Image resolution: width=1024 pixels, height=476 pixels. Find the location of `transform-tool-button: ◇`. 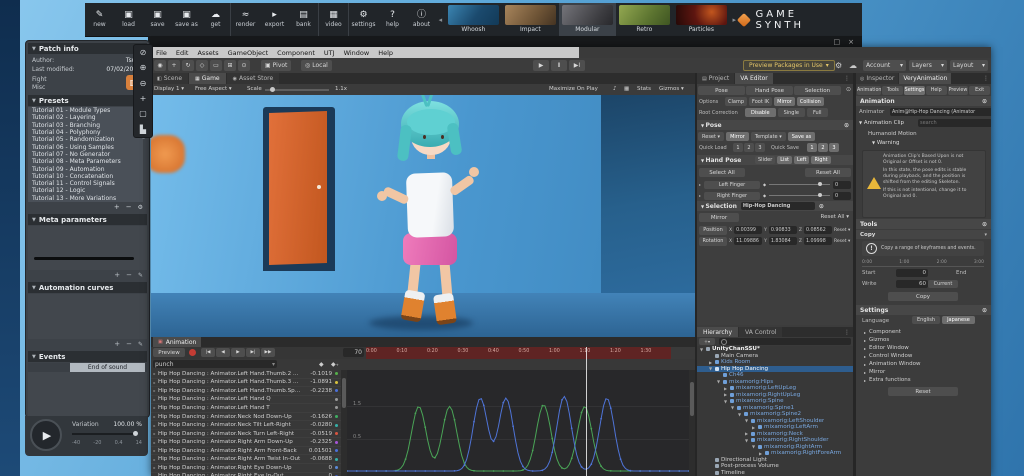

transform-tool-button: ◇ is located at coordinates (202, 65).